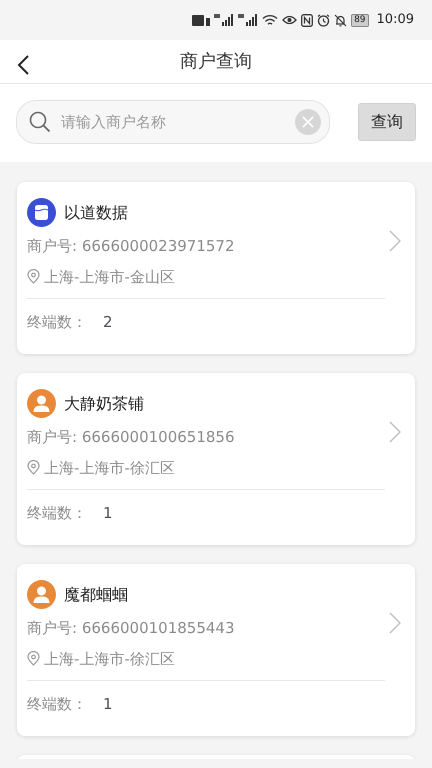  I want to click on battery-icon: 89, so click(360, 20).